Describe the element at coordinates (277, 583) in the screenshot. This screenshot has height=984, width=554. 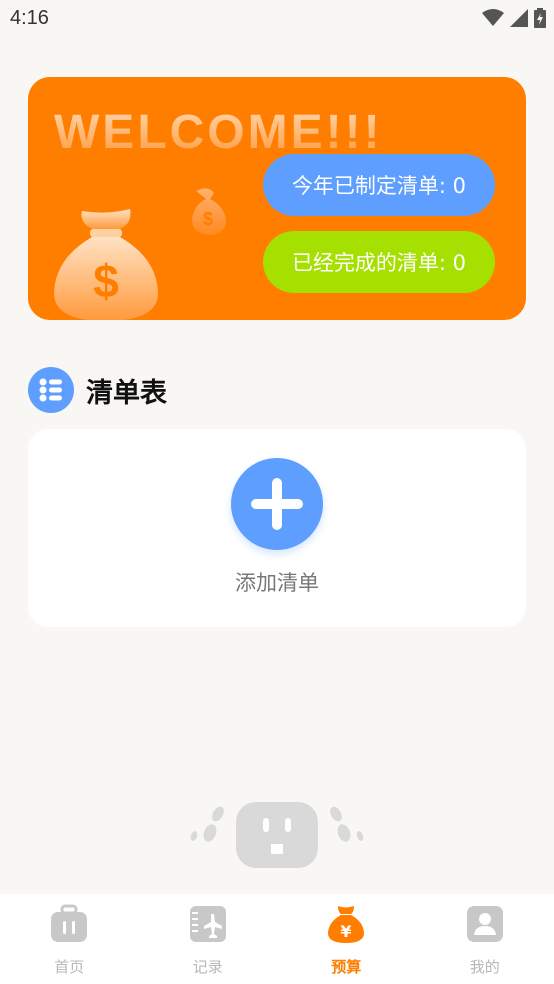
I see `add-list-label: 添加清单` at that location.